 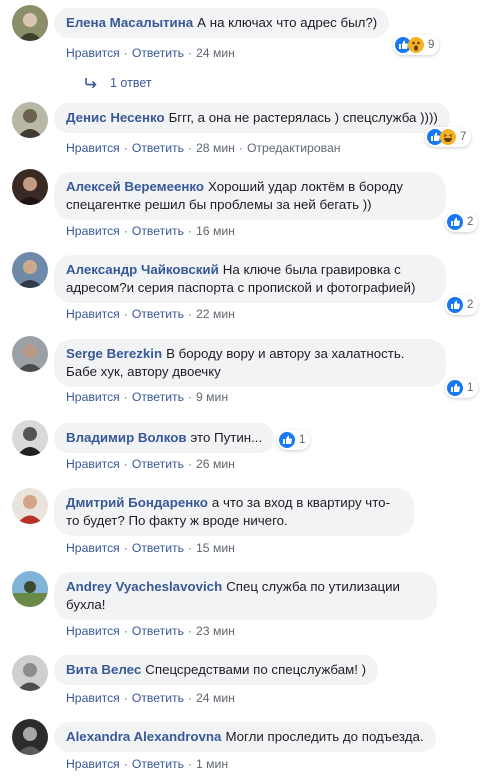 I want to click on comment-actions: Нравится · Ответить · 15 мин, so click(x=150, y=548).